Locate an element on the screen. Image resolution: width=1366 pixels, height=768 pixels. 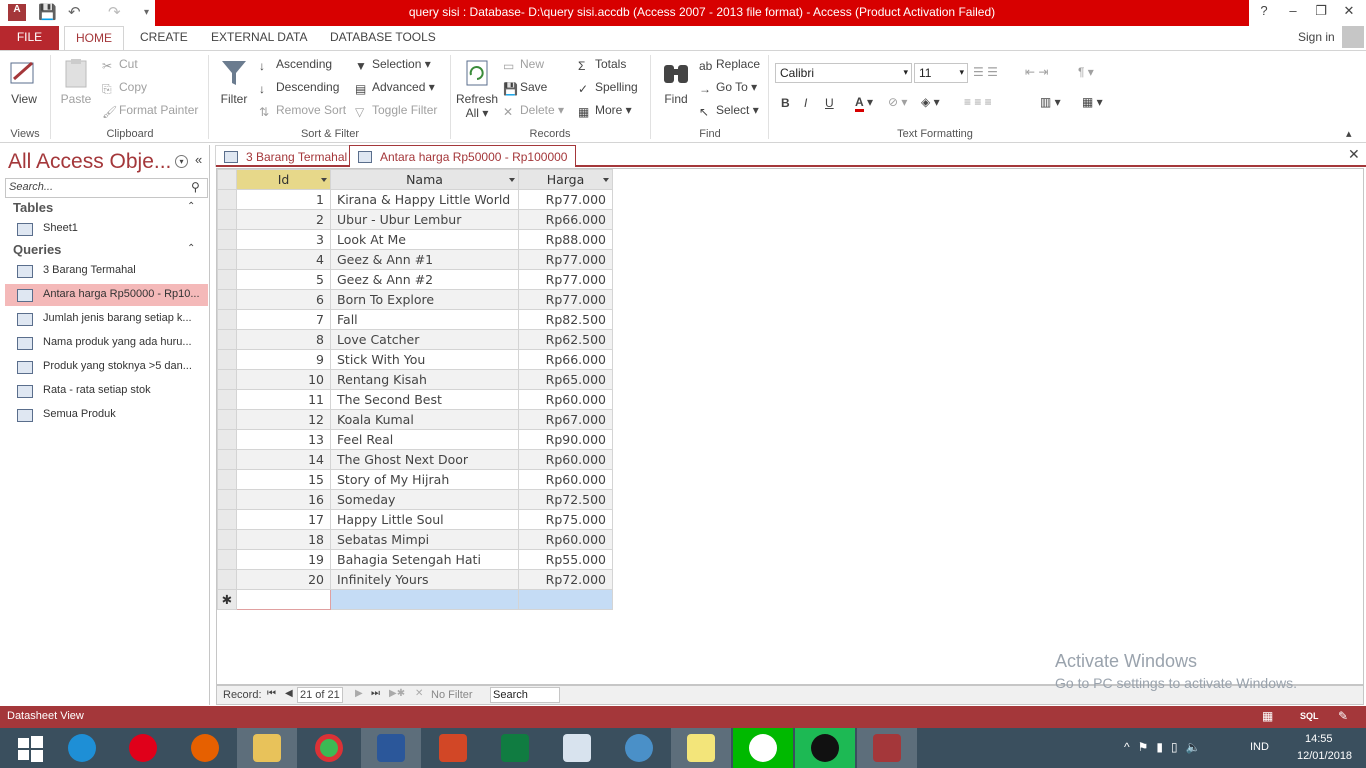
table-row: 20 Infinitely Yours Rp72.000 is located at coordinates (415, 579).